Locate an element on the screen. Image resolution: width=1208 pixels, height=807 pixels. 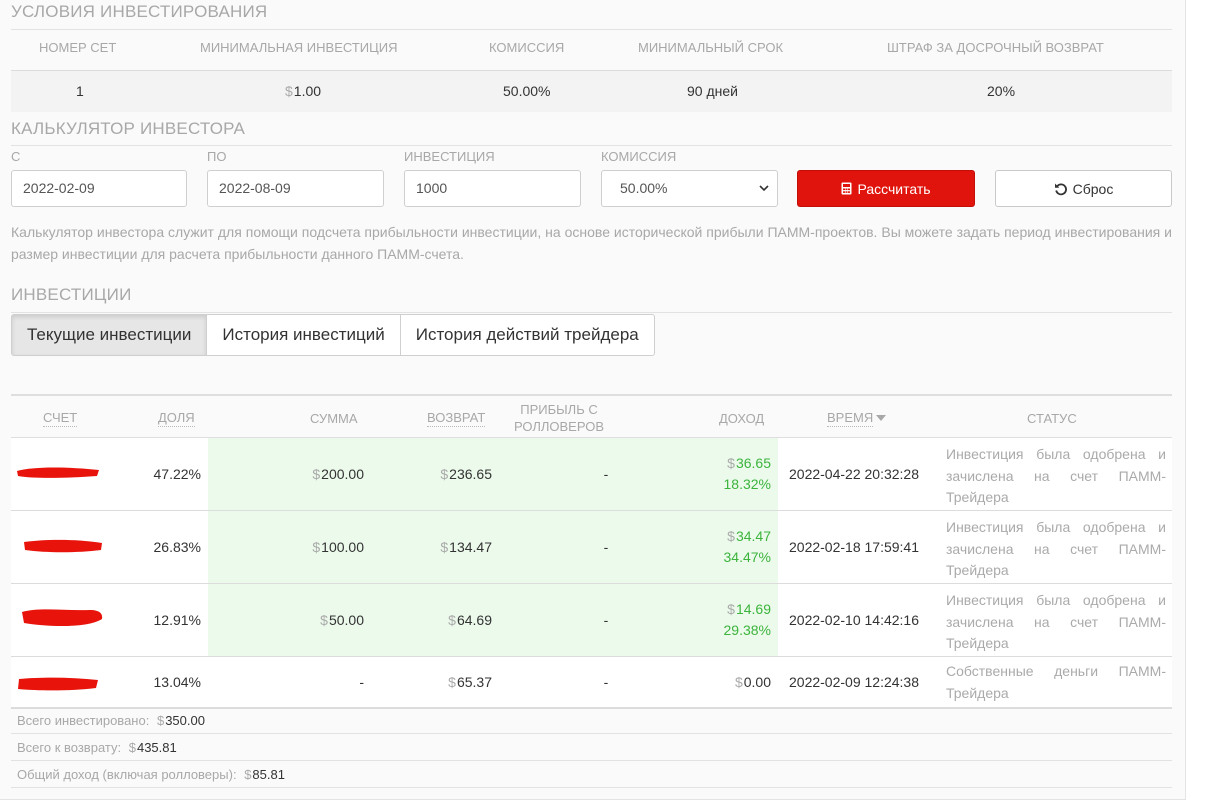
calculate-button: Рассчитать is located at coordinates (886, 188).